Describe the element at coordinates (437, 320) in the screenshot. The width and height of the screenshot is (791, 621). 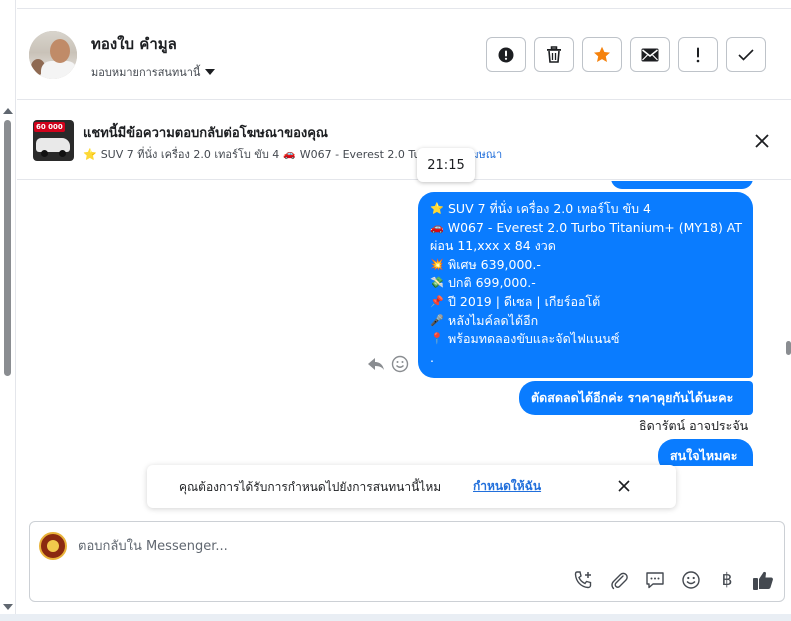
I see `emoji-icon: 🎤` at that location.